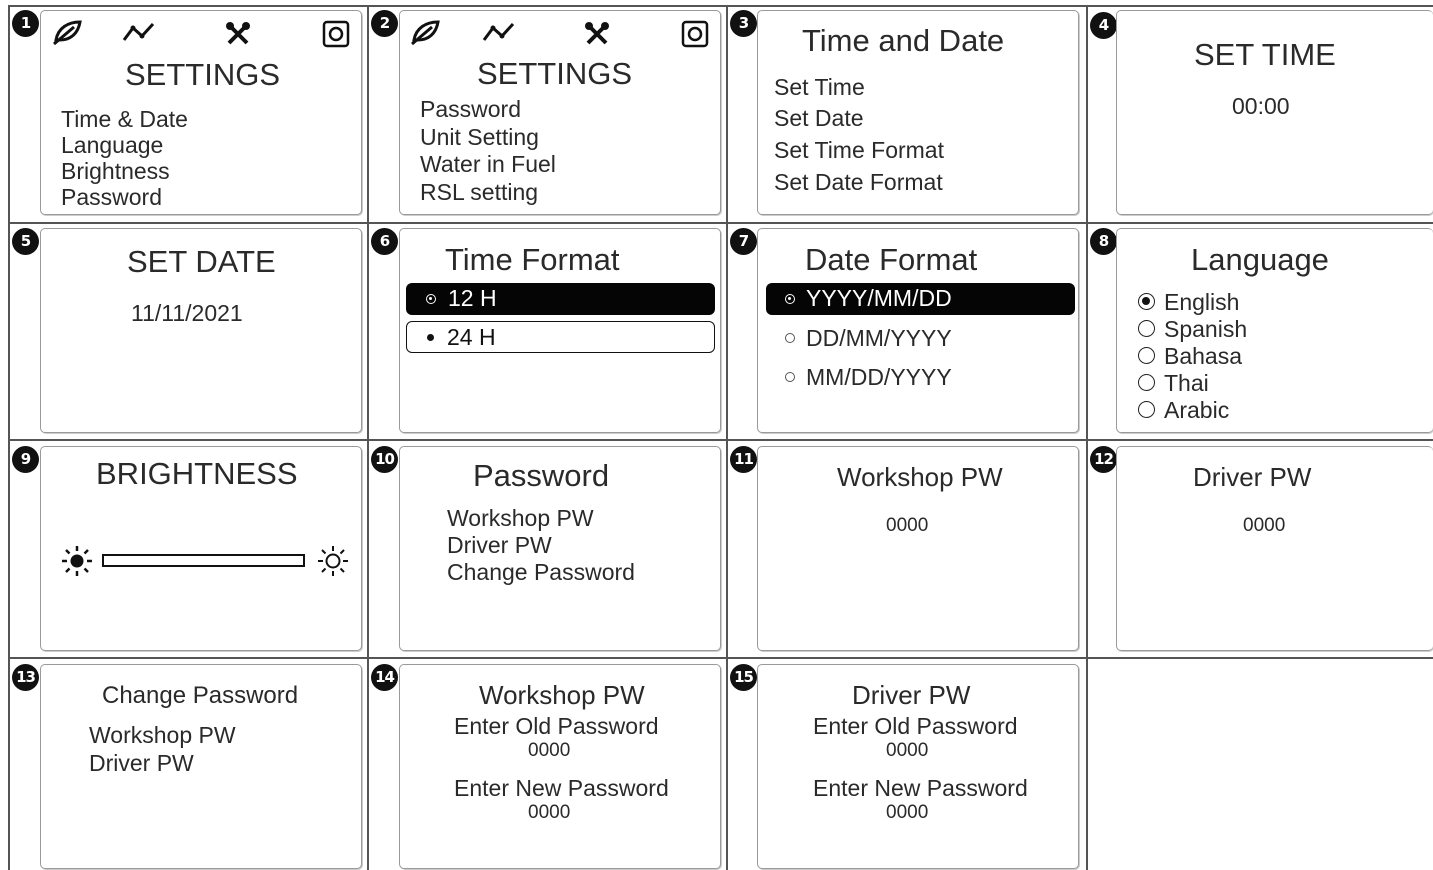  I want to click on step-number: 15, so click(743, 677).